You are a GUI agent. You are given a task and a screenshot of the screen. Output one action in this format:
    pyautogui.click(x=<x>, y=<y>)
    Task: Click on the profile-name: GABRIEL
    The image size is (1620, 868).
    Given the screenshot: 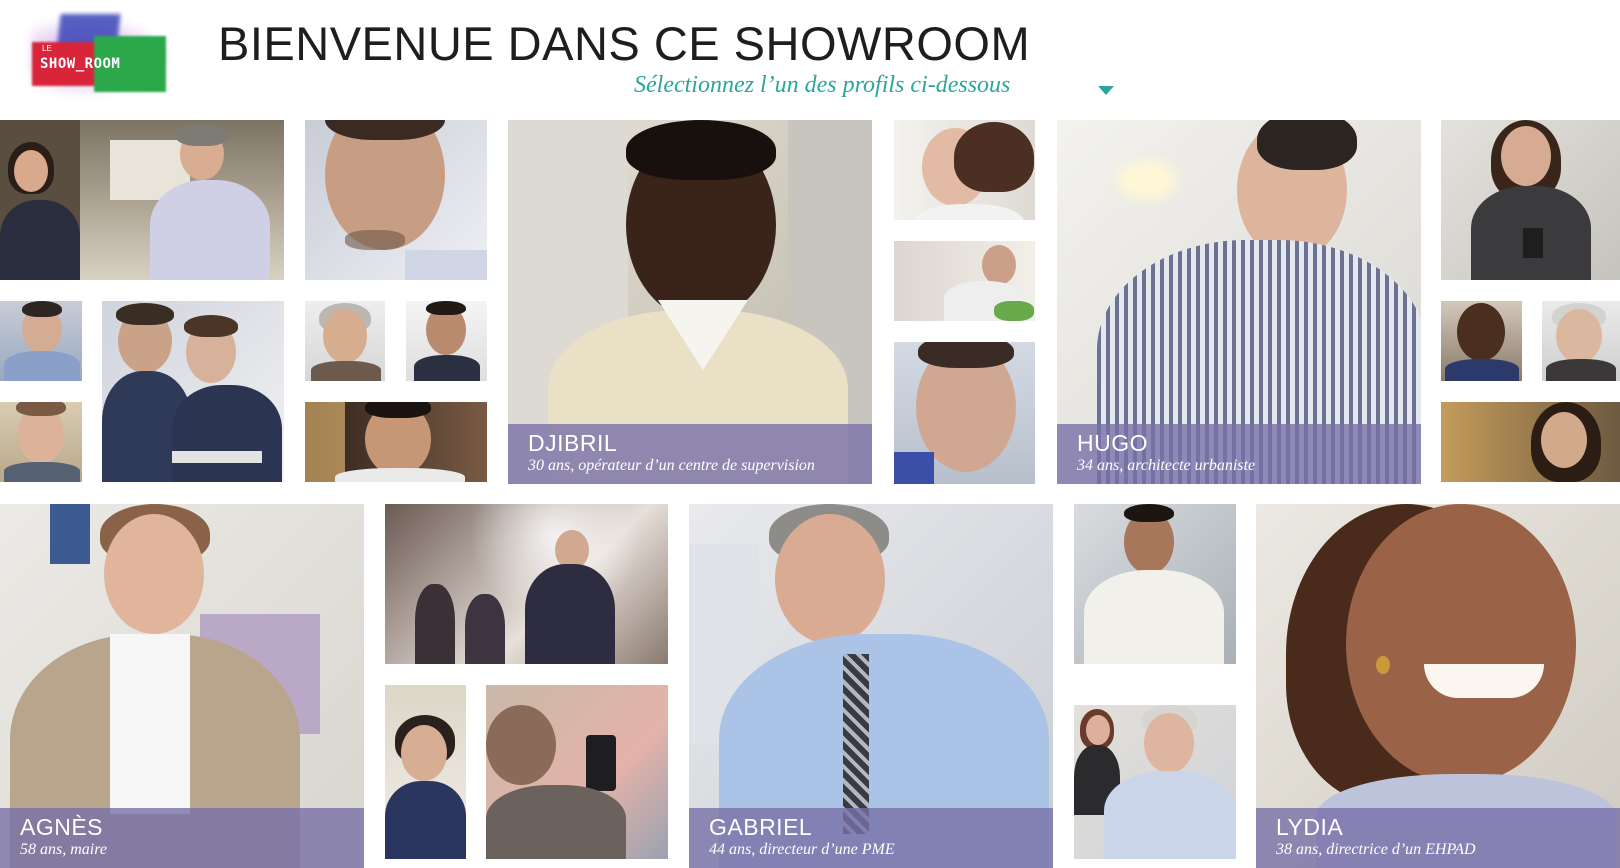 What is the action you would take?
    pyautogui.click(x=761, y=827)
    